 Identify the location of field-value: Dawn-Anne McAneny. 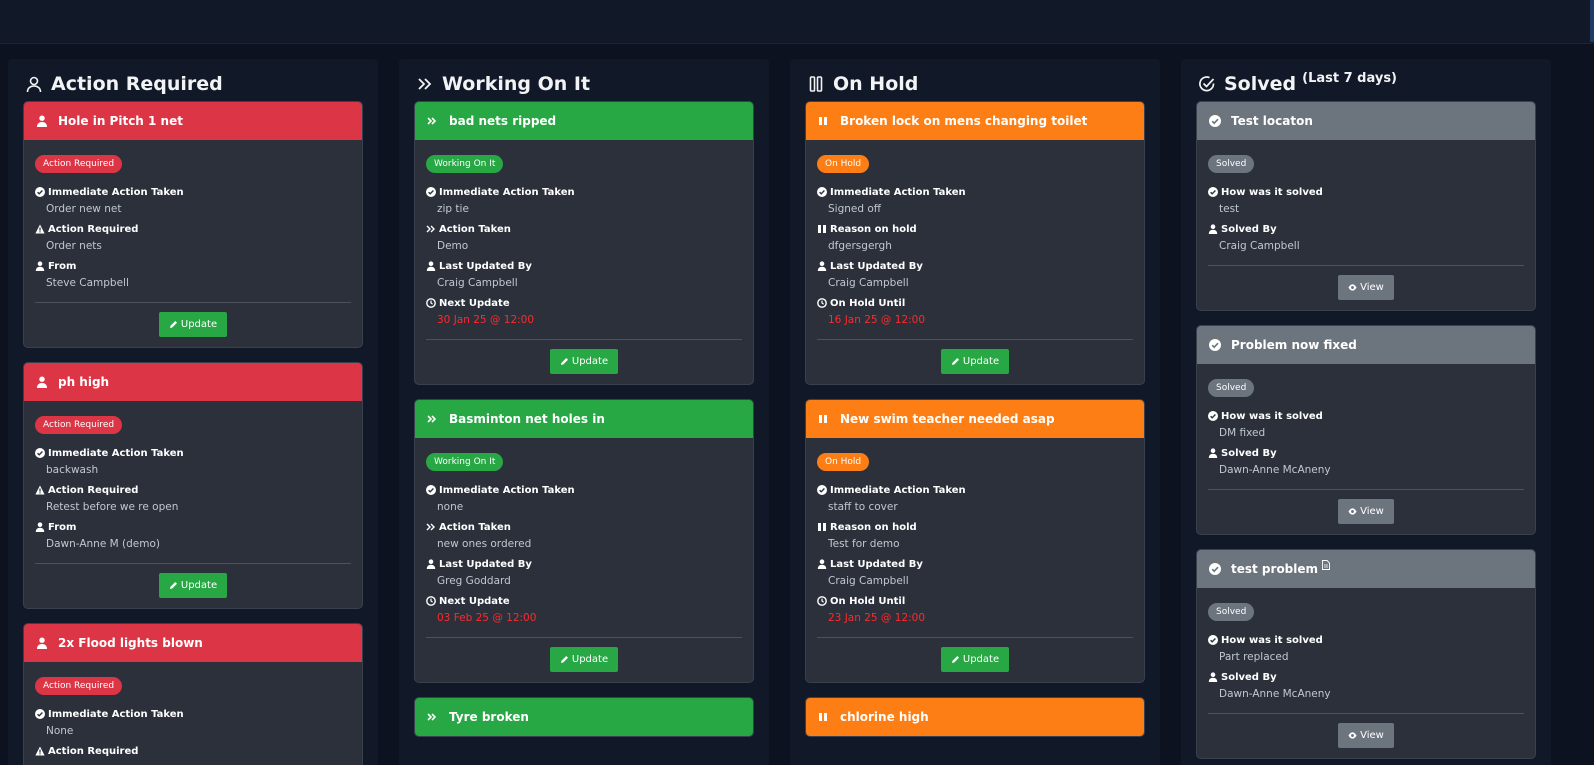
(1275, 470).